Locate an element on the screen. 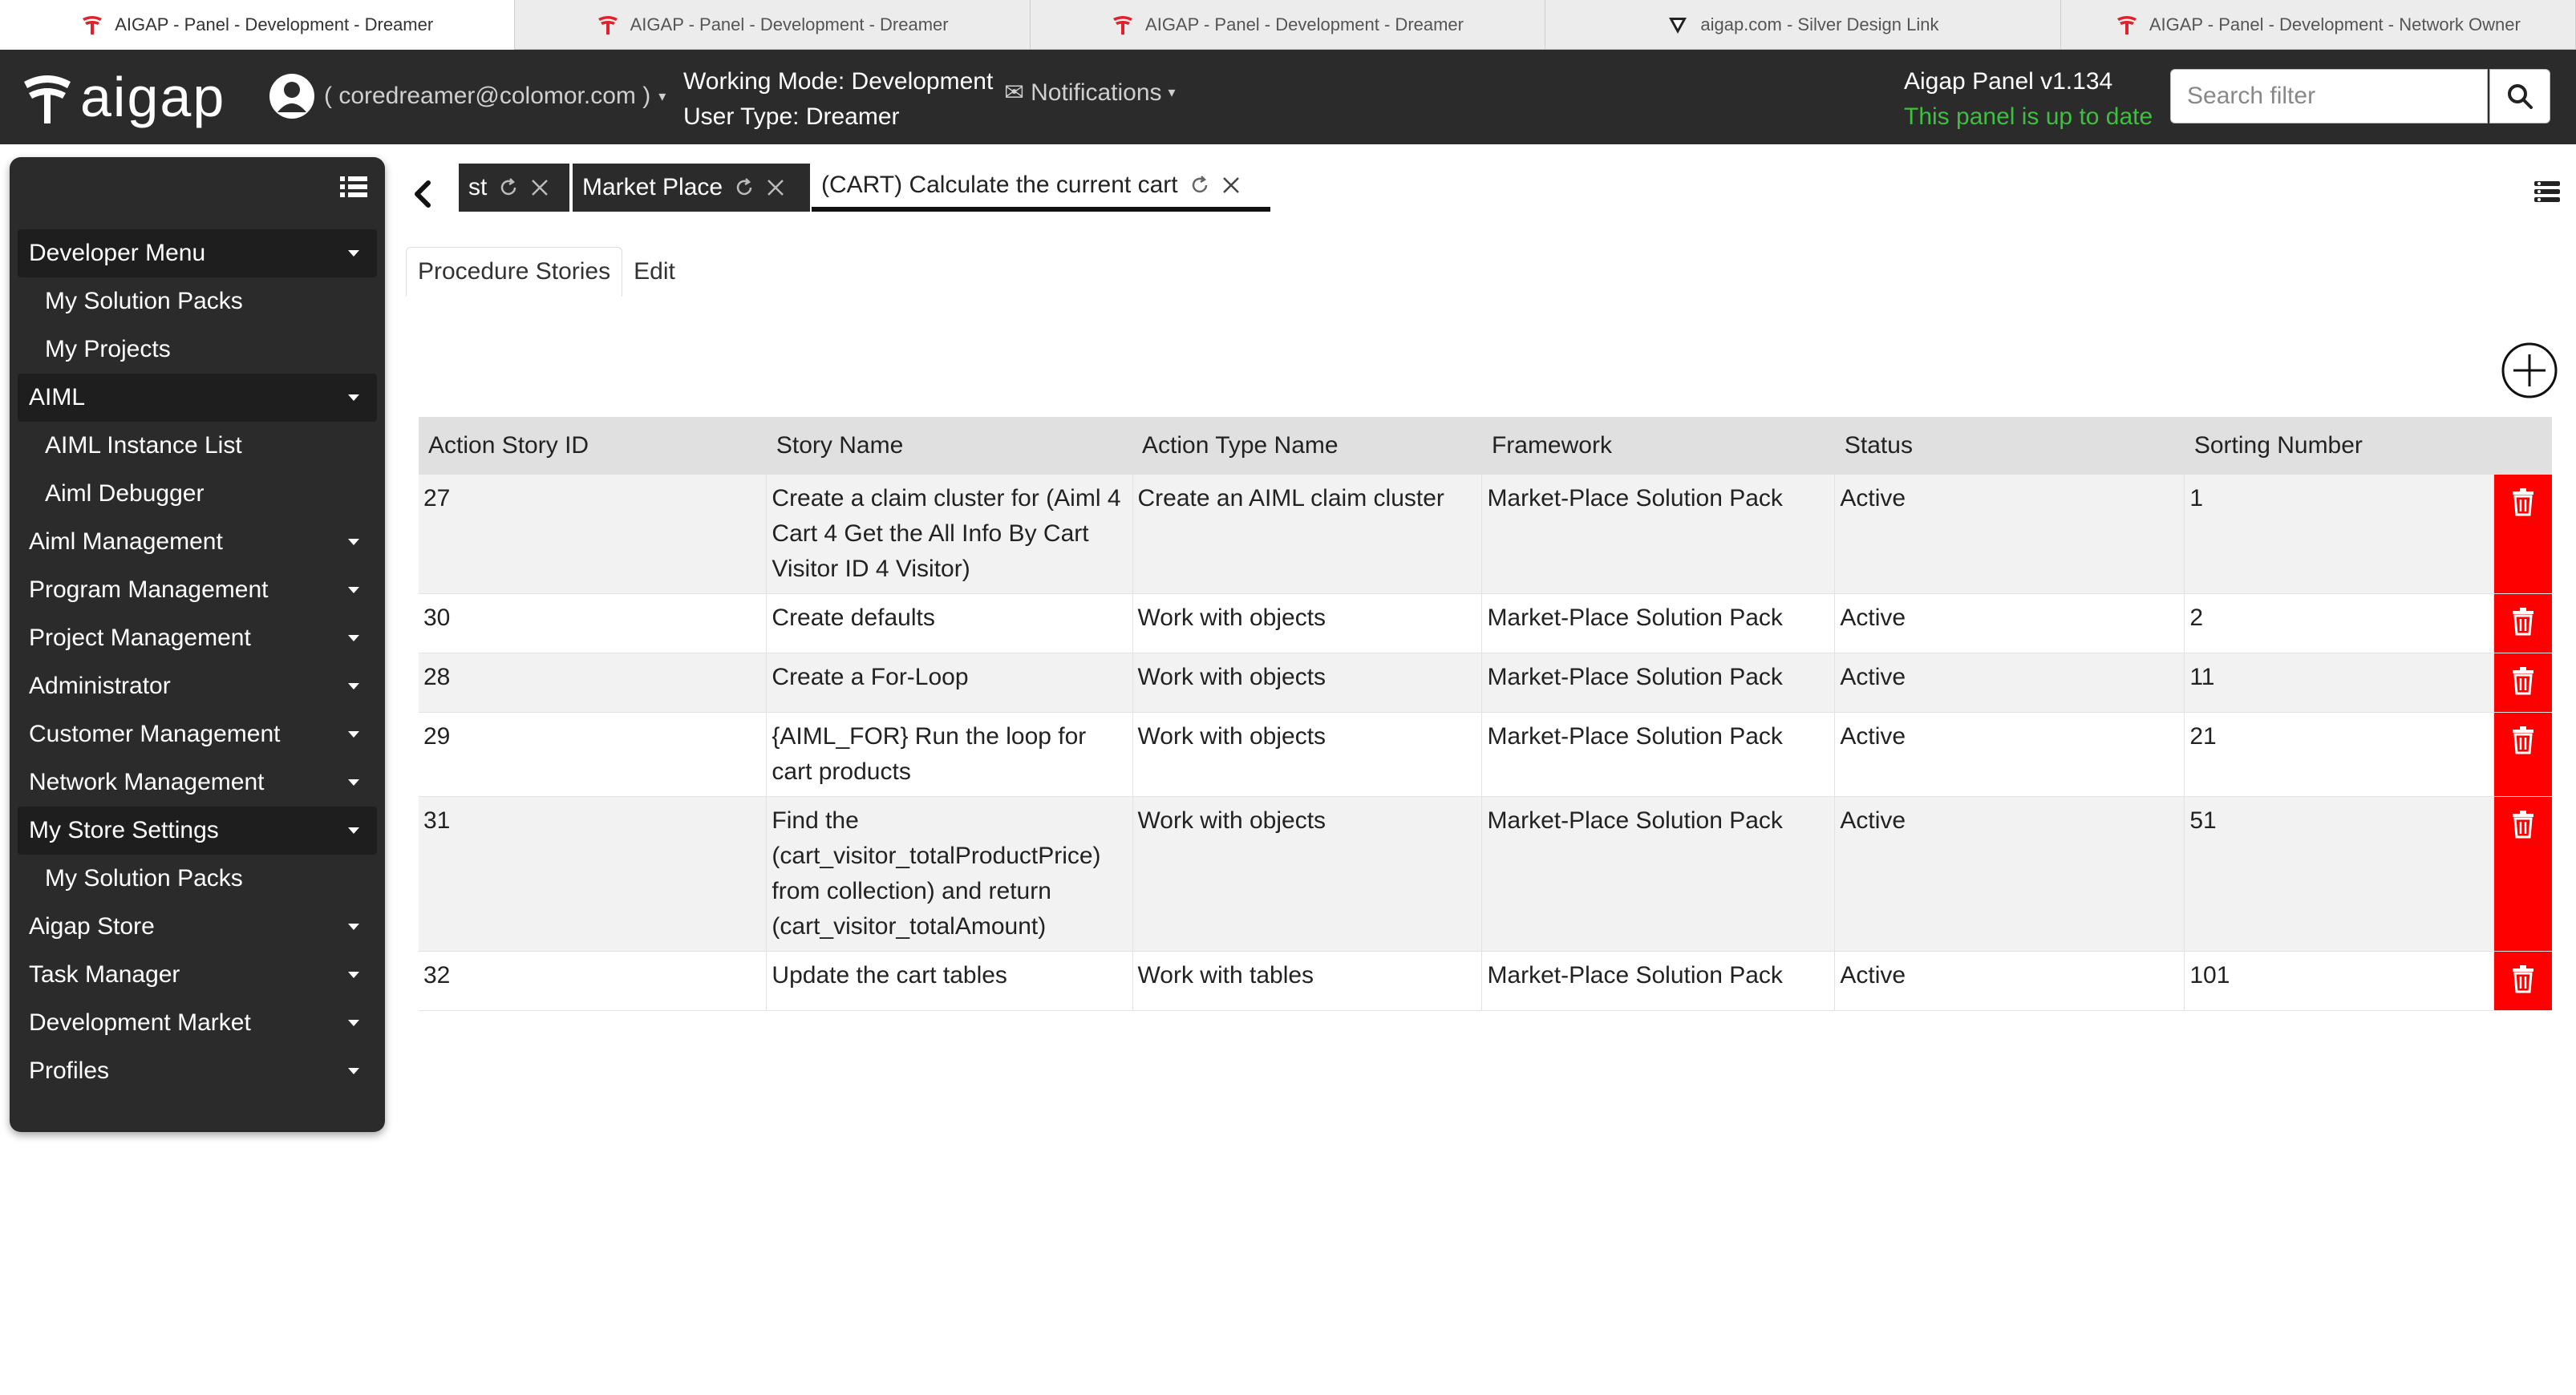 Image resolution: width=2576 pixels, height=1395 pixels. cell-framework: Market-Place Solution Pack is located at coordinates (1659, 874).